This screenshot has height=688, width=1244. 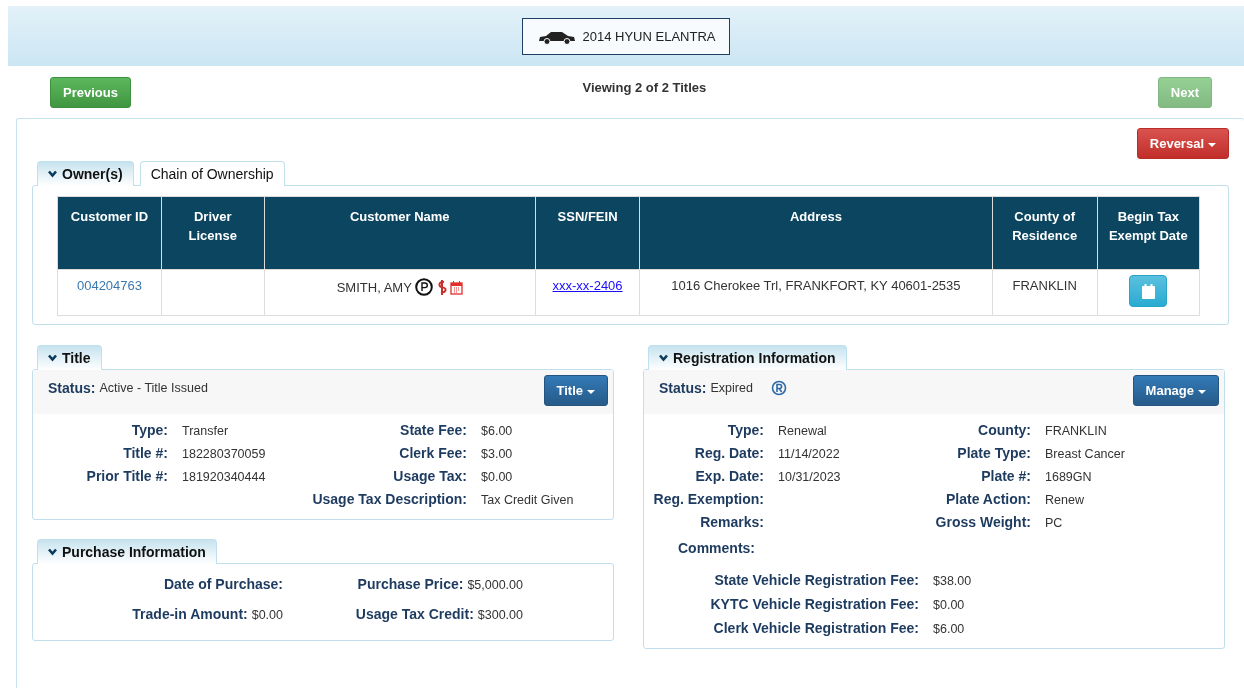 I want to click on column-header: County of Residence, so click(x=1045, y=233).